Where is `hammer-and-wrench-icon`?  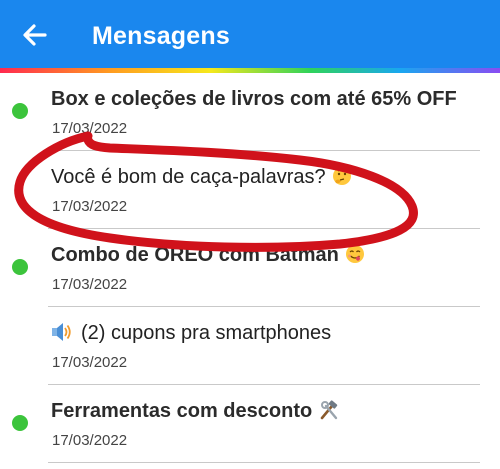
hammer-and-wrench-icon is located at coordinates (329, 413).